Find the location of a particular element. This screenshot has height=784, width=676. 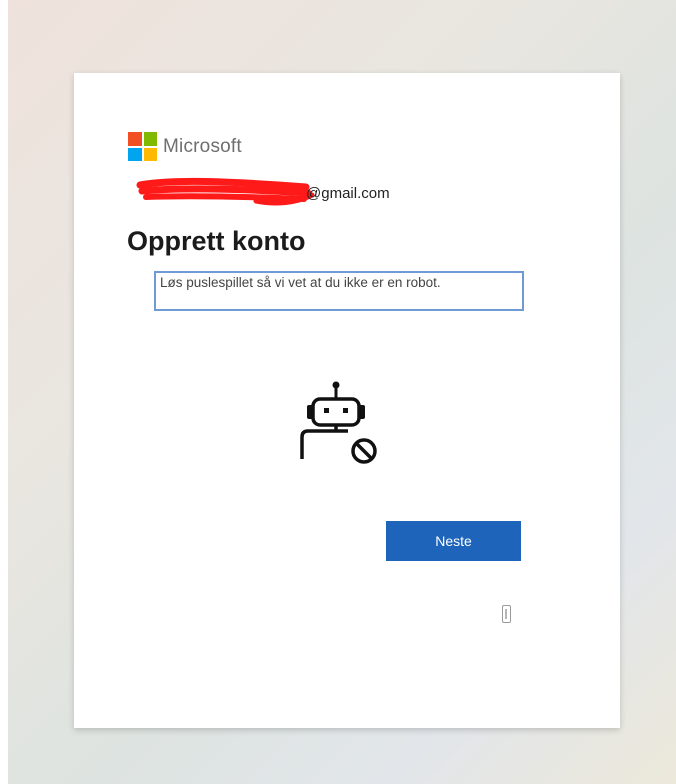

robot-blocked-icon is located at coordinates (343, 428).